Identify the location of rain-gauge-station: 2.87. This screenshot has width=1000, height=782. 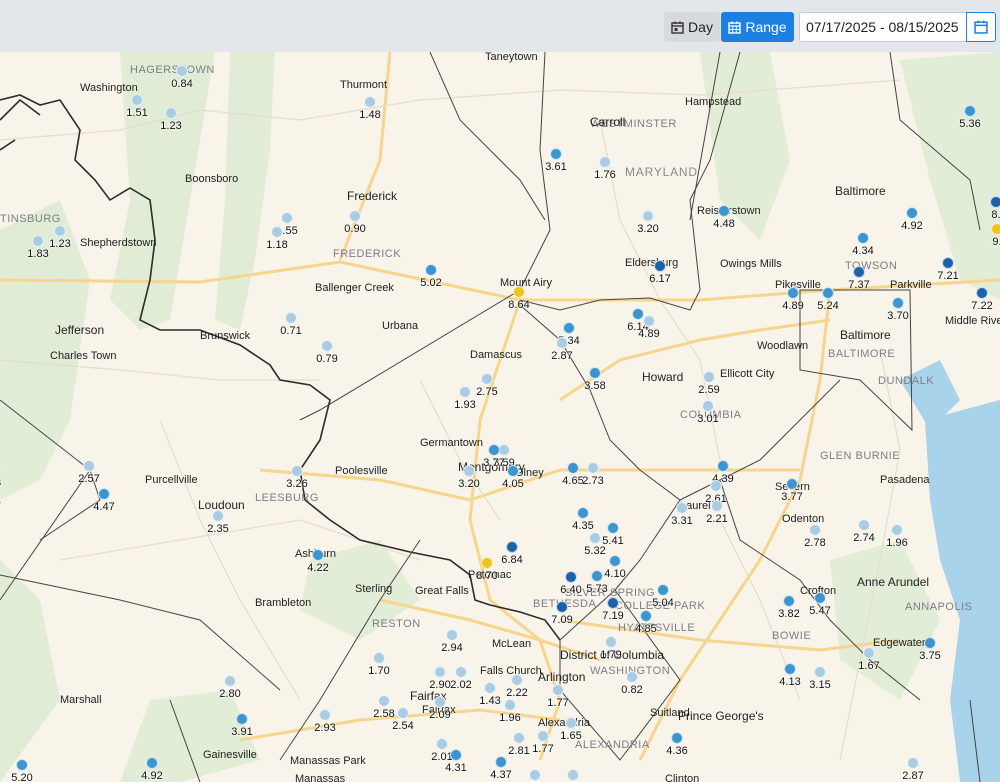
(562, 349).